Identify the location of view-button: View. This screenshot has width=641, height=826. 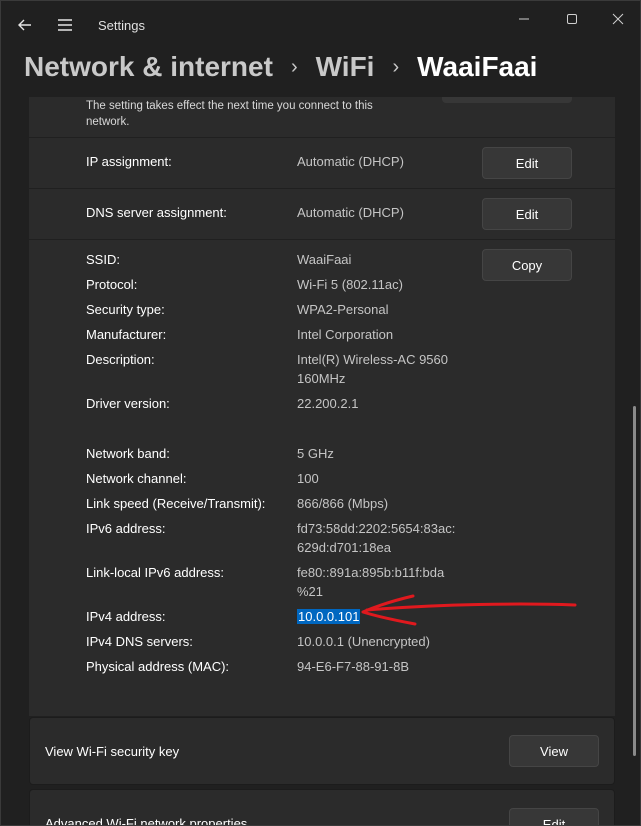
(554, 751).